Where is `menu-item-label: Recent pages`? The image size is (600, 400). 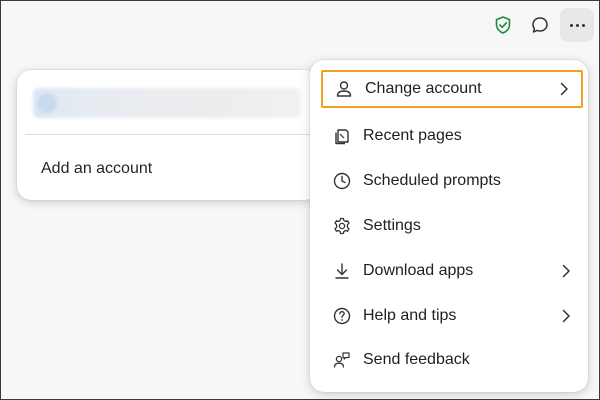
menu-item-label: Recent pages is located at coordinates (412, 135).